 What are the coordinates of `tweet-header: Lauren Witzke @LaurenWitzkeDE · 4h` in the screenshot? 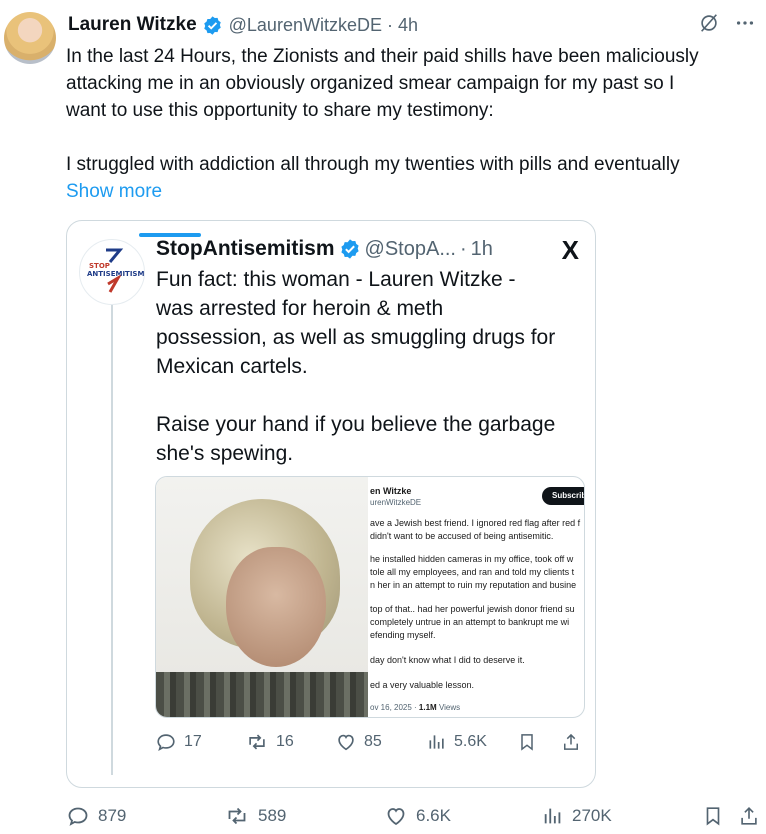 It's located at (412, 25).